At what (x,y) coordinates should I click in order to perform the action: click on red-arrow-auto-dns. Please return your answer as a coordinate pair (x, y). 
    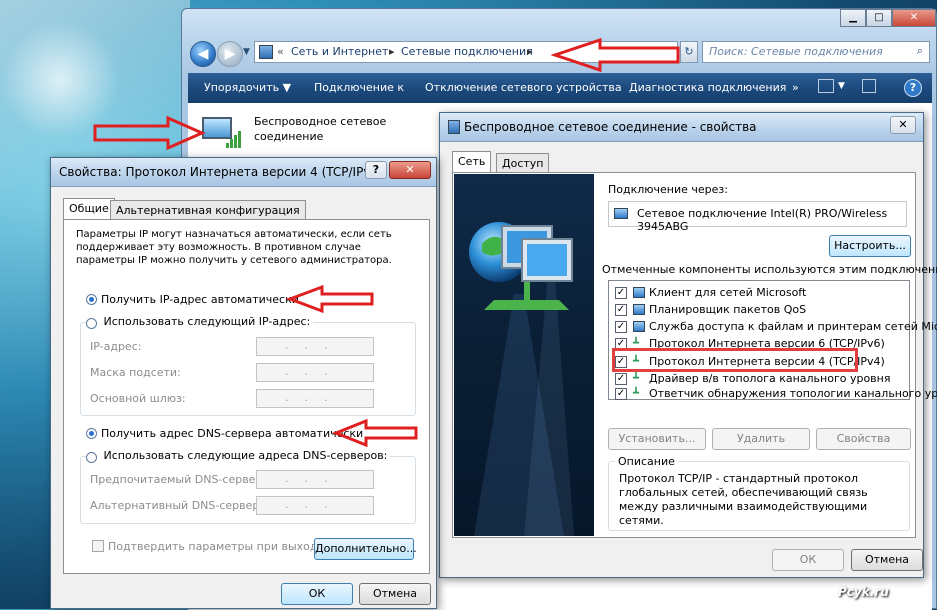
    Looking at the image, I should click on (374, 433).